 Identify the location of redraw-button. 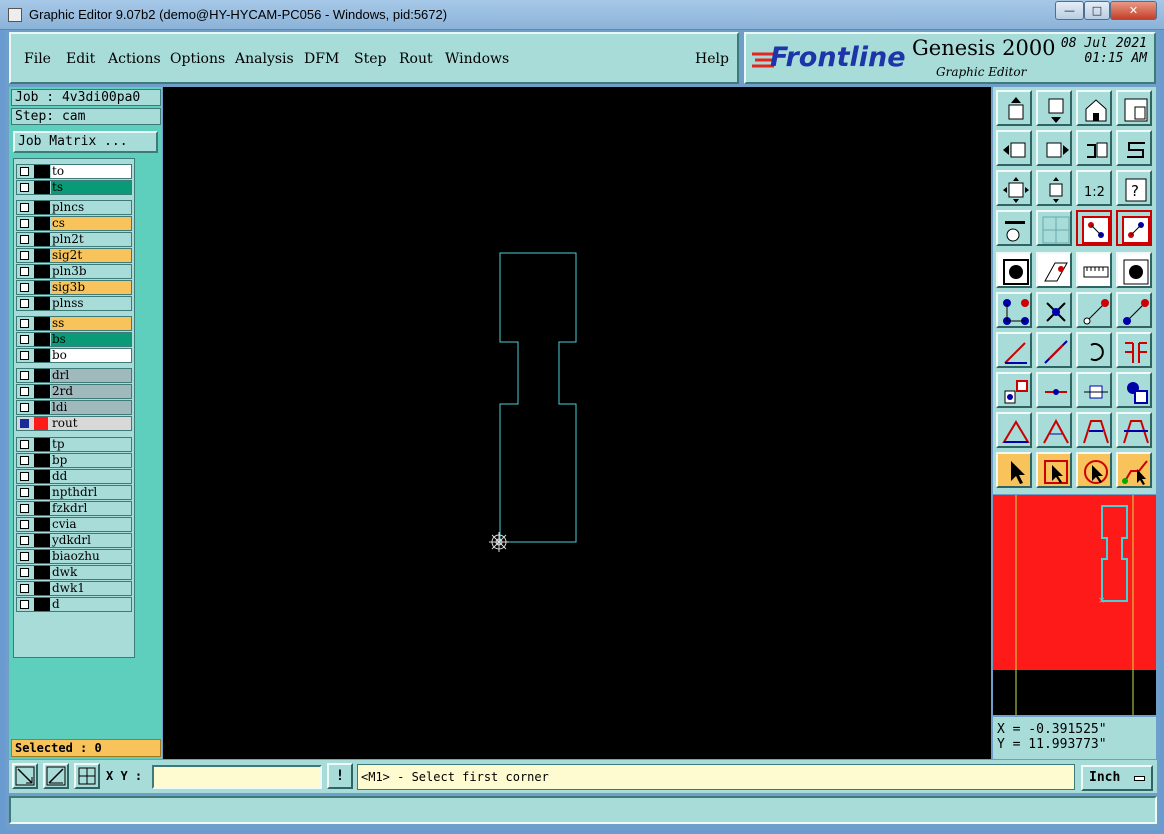
(1094, 148).